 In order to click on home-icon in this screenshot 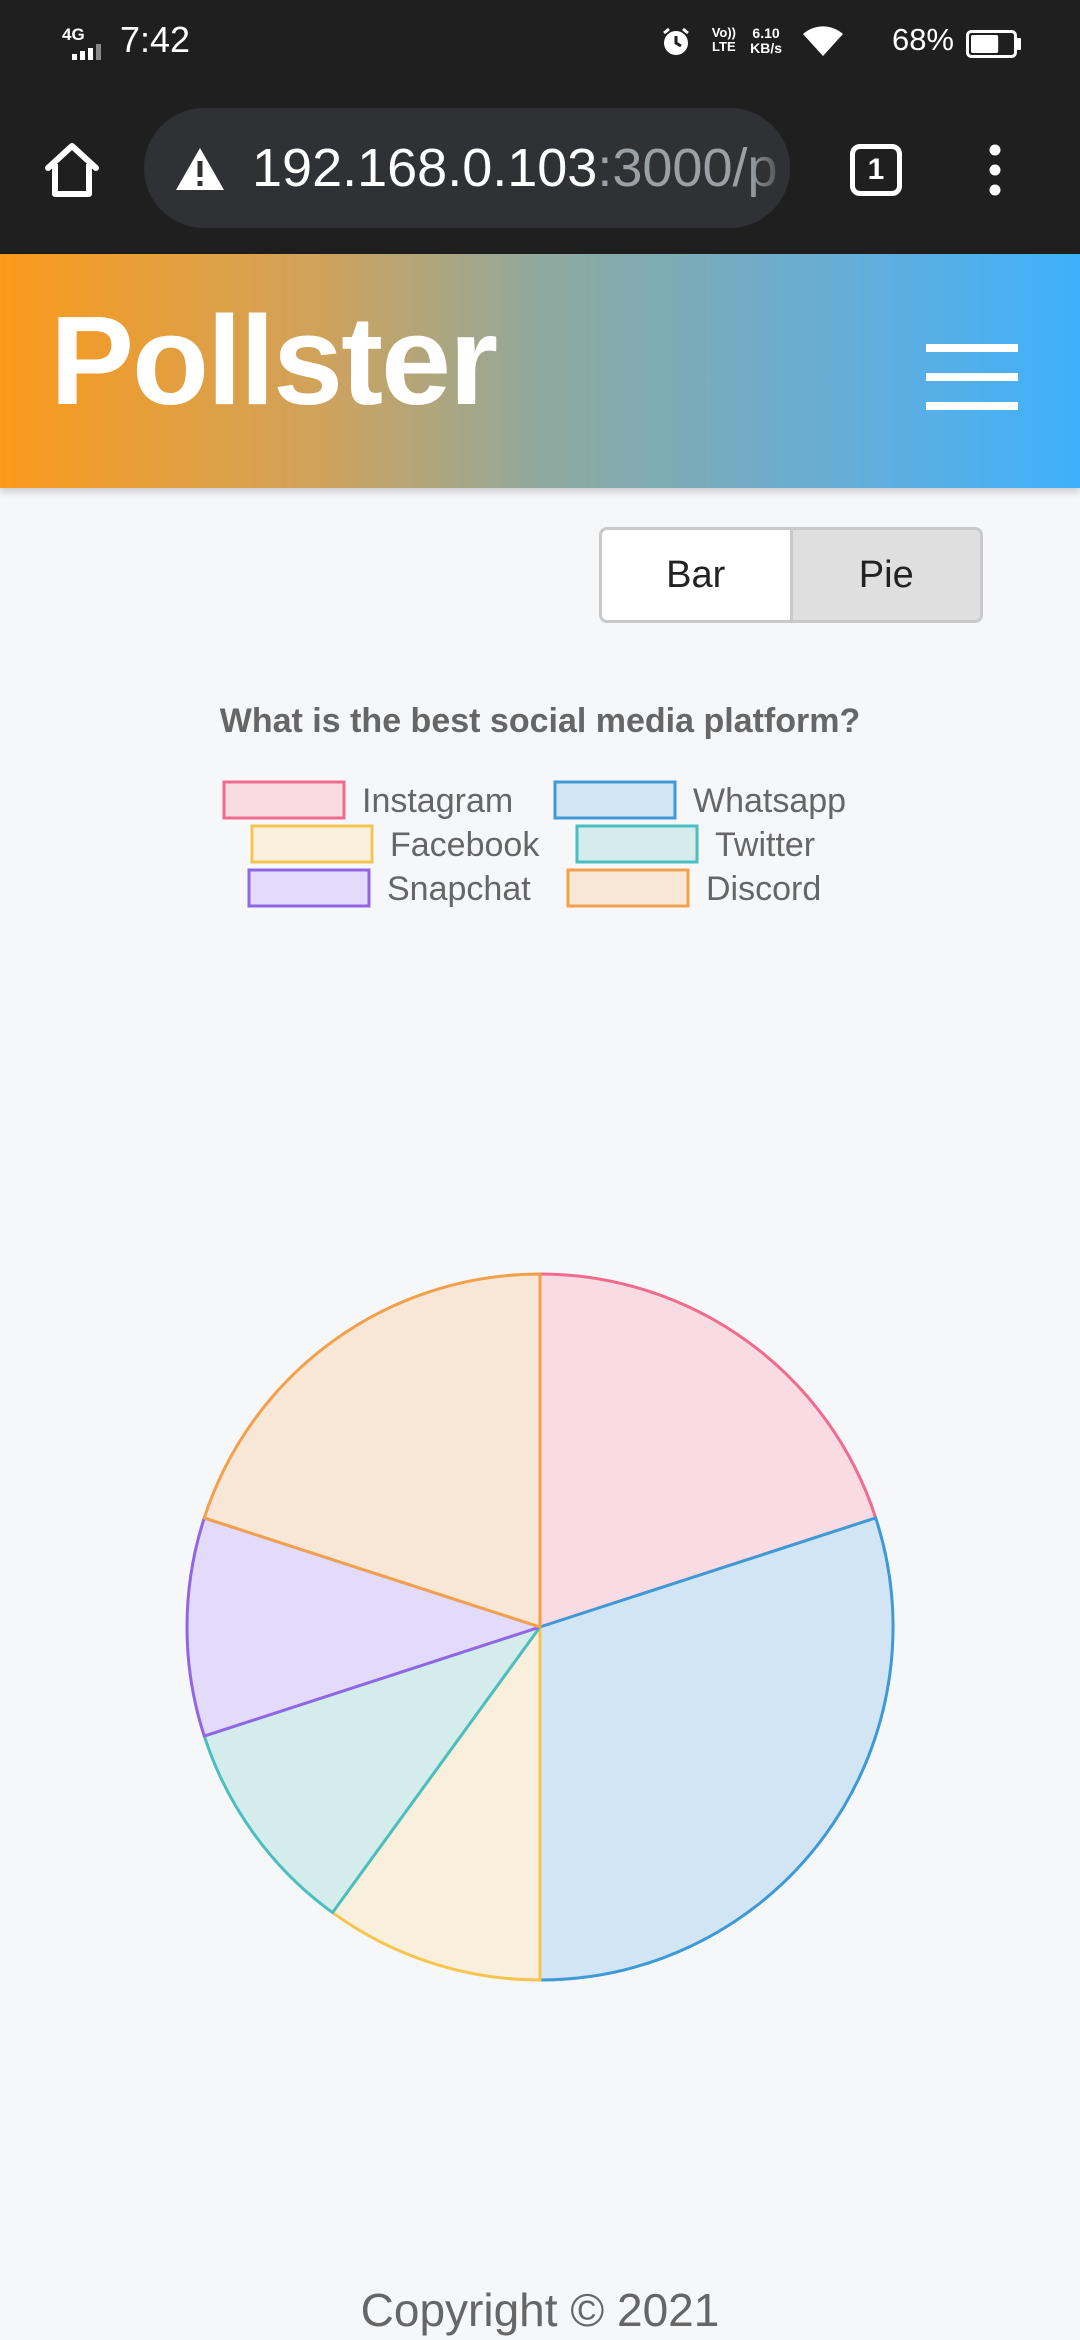, I will do `click(72, 170)`.